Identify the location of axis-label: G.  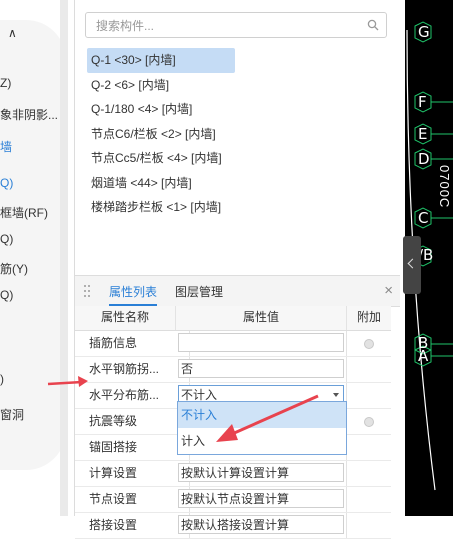
(424, 32).